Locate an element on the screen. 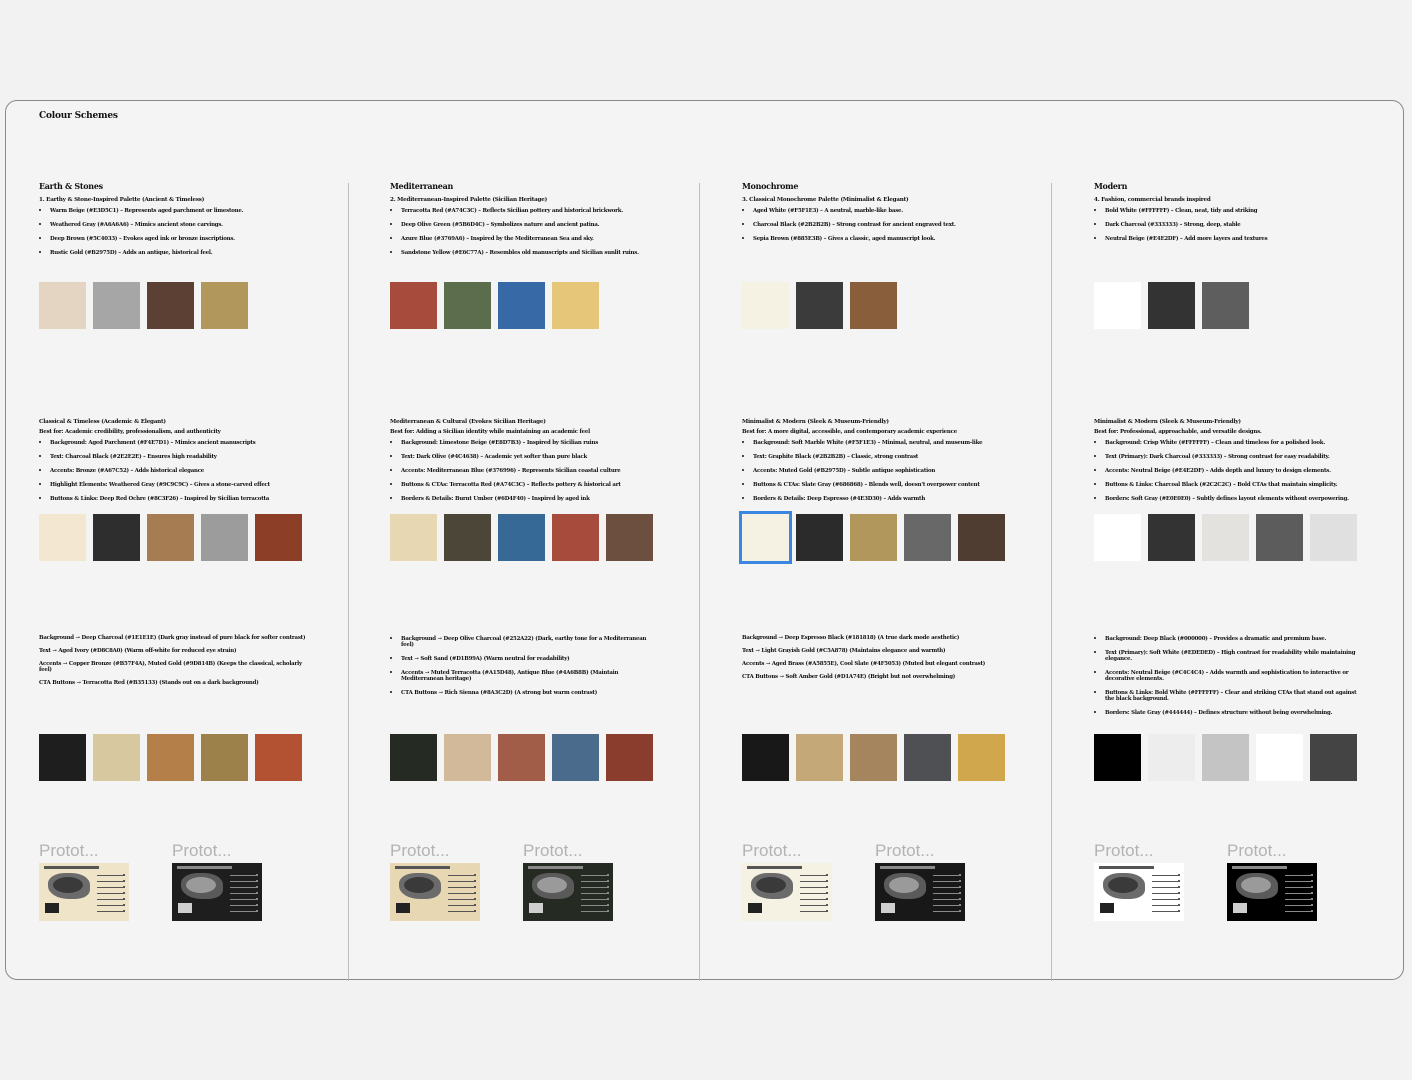 The height and width of the screenshot is (1080, 1412). palette-heading: 4. Fashion, commercial brands inspired is located at coordinates (1152, 200).